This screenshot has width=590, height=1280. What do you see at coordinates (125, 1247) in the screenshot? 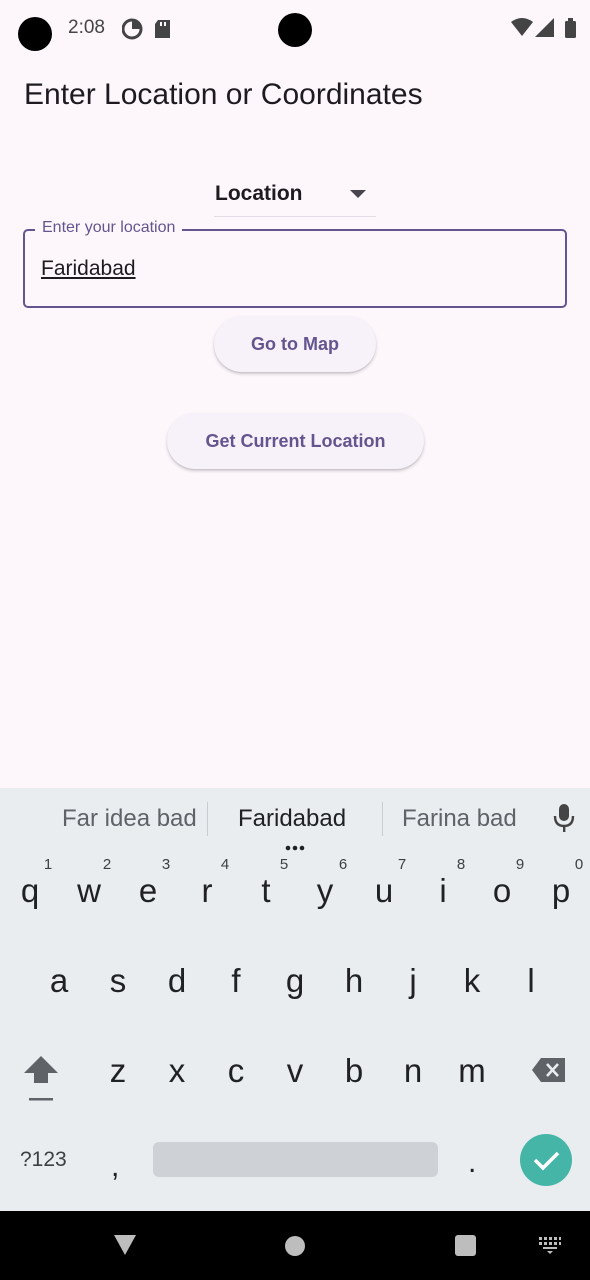
I see `back-nav-icon` at bounding box center [125, 1247].